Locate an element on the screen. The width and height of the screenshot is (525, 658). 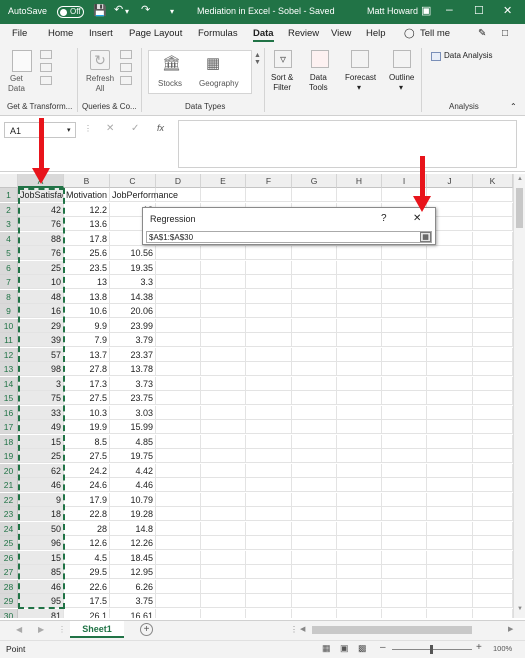
tab-review: Review is located at coordinates (303, 33).